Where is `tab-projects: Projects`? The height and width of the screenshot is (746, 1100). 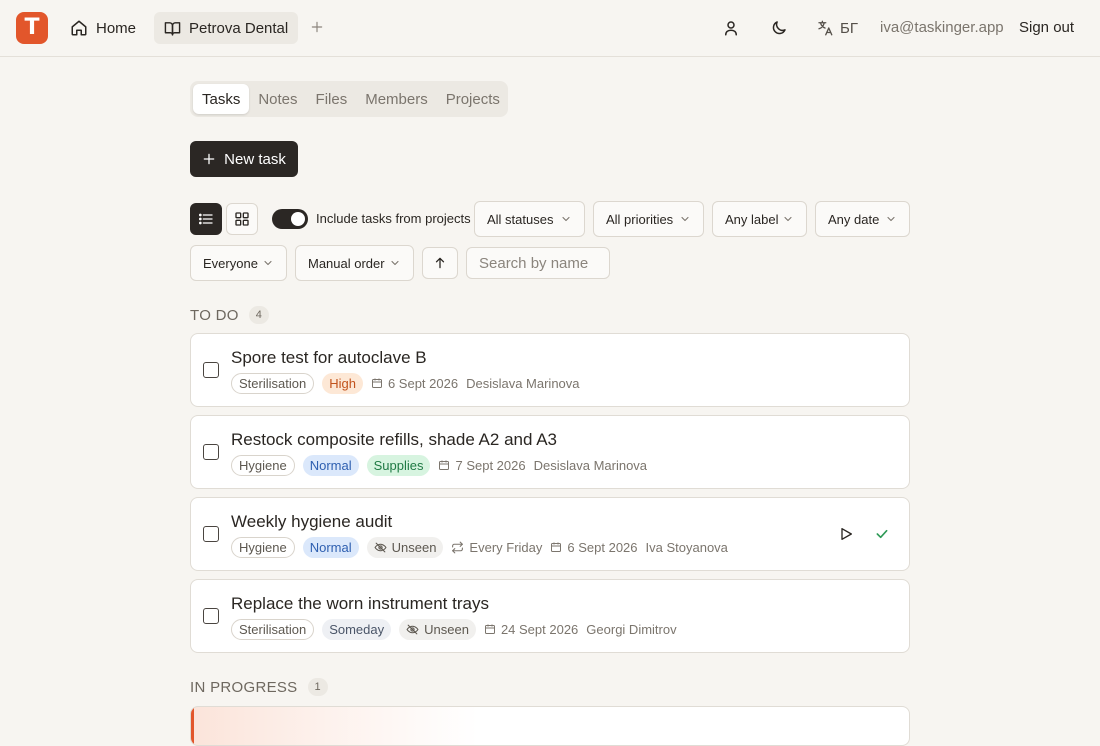
tab-projects: Projects is located at coordinates (473, 99).